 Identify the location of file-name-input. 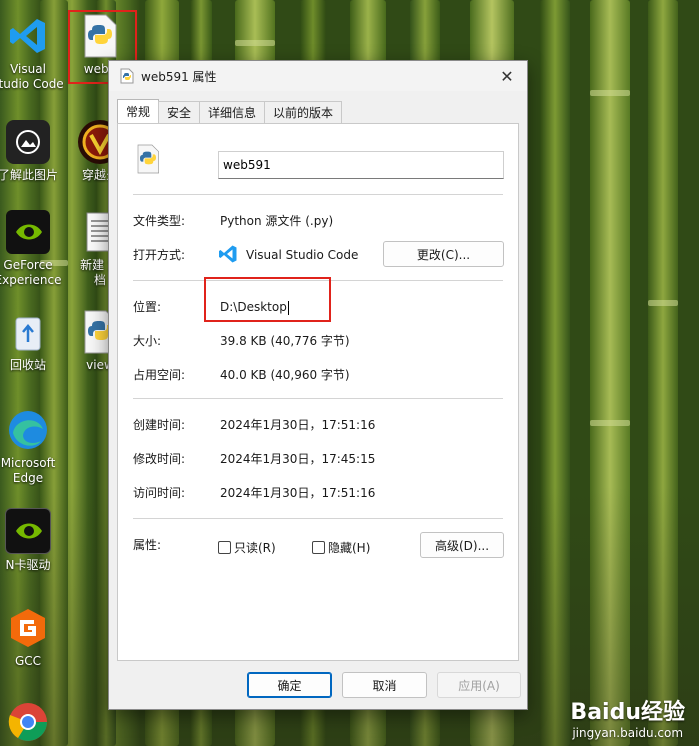
(361, 165).